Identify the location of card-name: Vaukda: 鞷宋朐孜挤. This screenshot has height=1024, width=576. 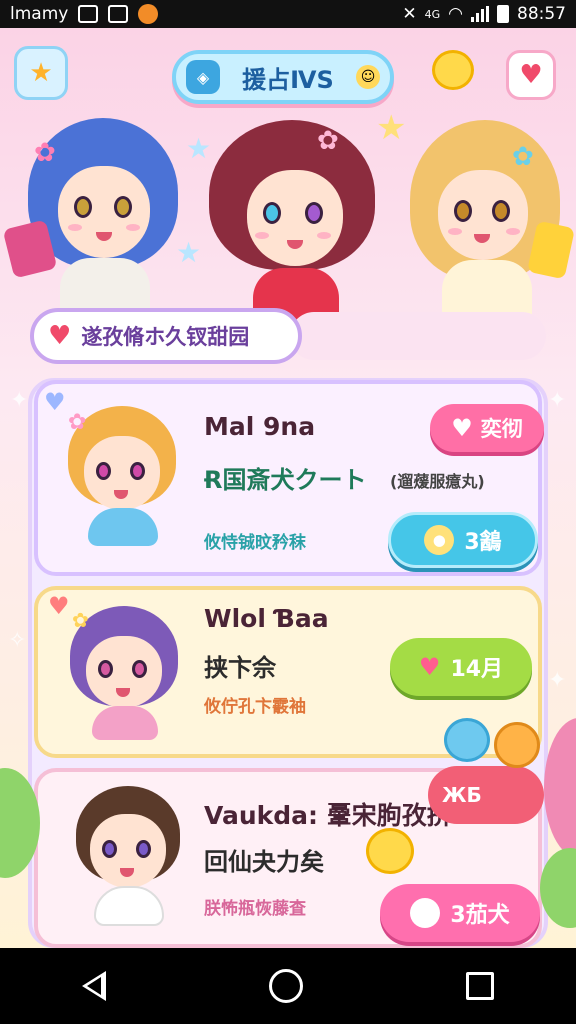
(328, 815).